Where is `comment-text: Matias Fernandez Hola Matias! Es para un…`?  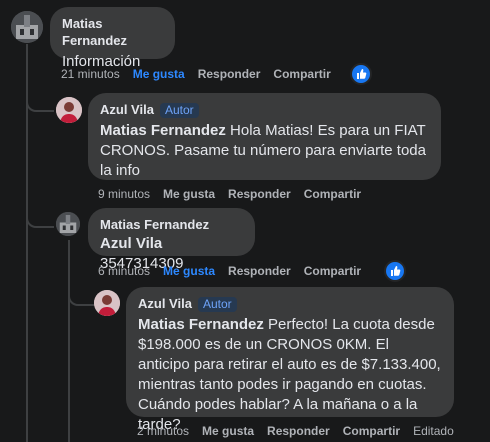 comment-text: Matias Fernandez Hola Matias! Es para un… is located at coordinates (264, 151).